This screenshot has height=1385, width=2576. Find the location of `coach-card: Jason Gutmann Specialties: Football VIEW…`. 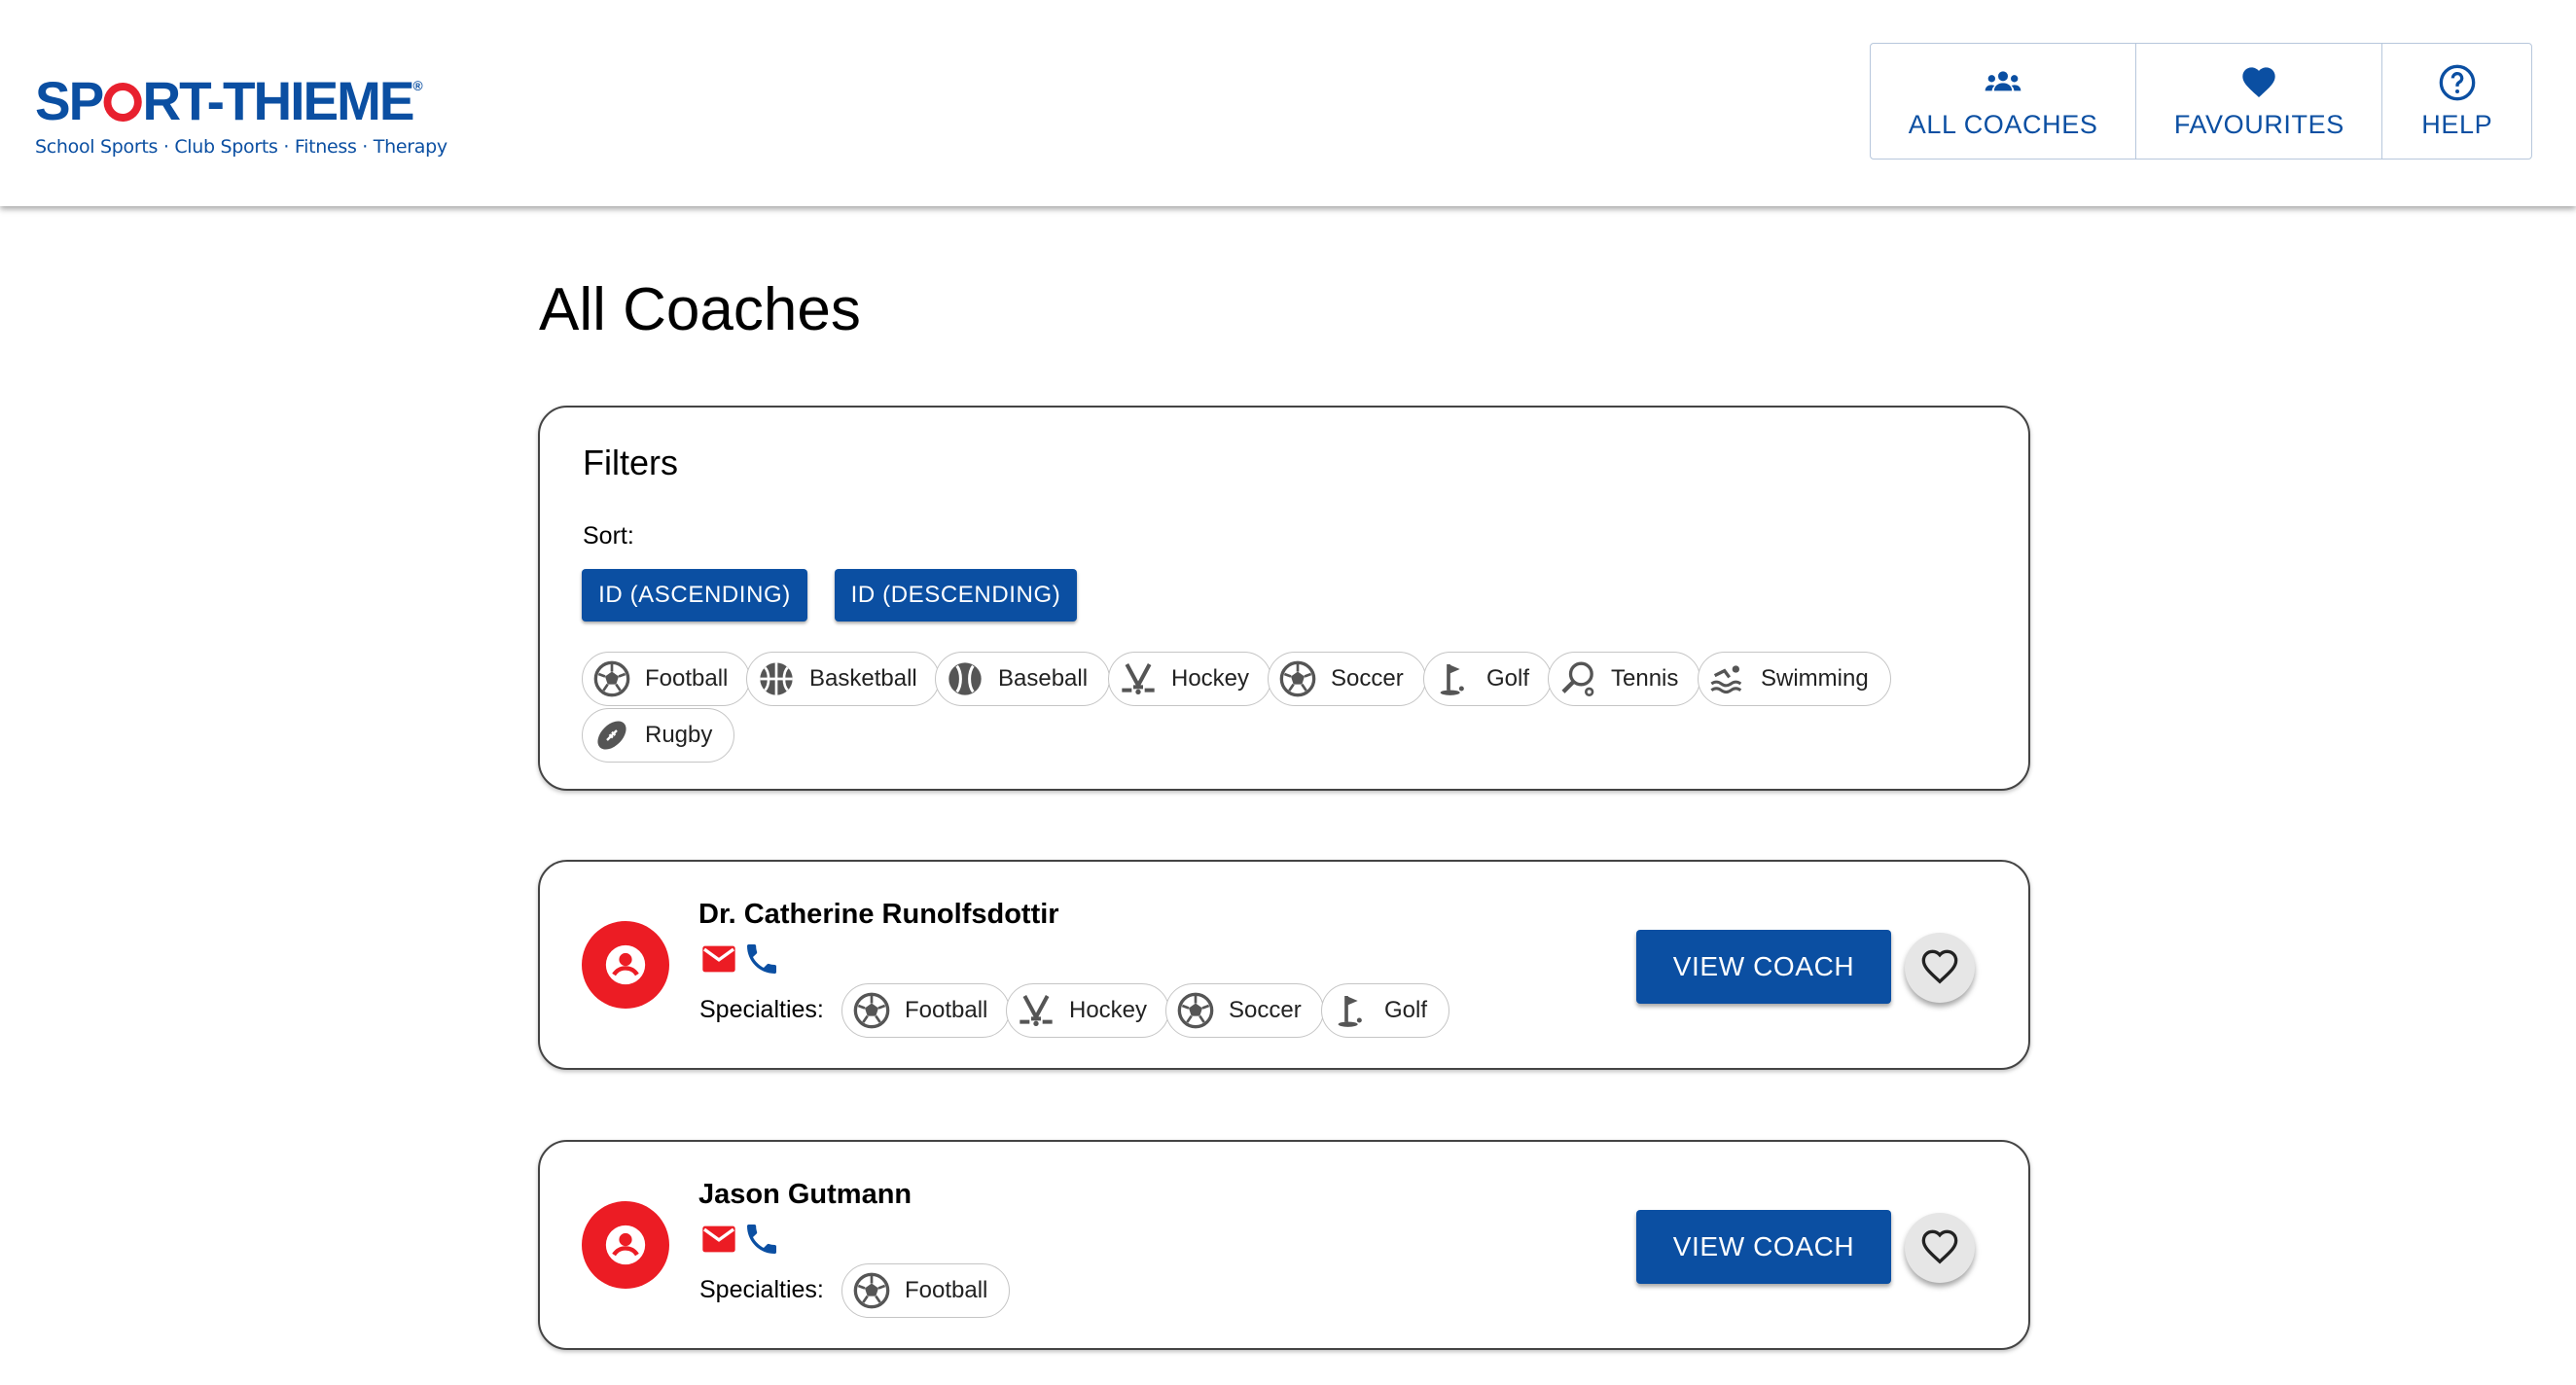

coach-card: Jason Gutmann Specialties: Football VIEW… is located at coordinates (1284, 1245).